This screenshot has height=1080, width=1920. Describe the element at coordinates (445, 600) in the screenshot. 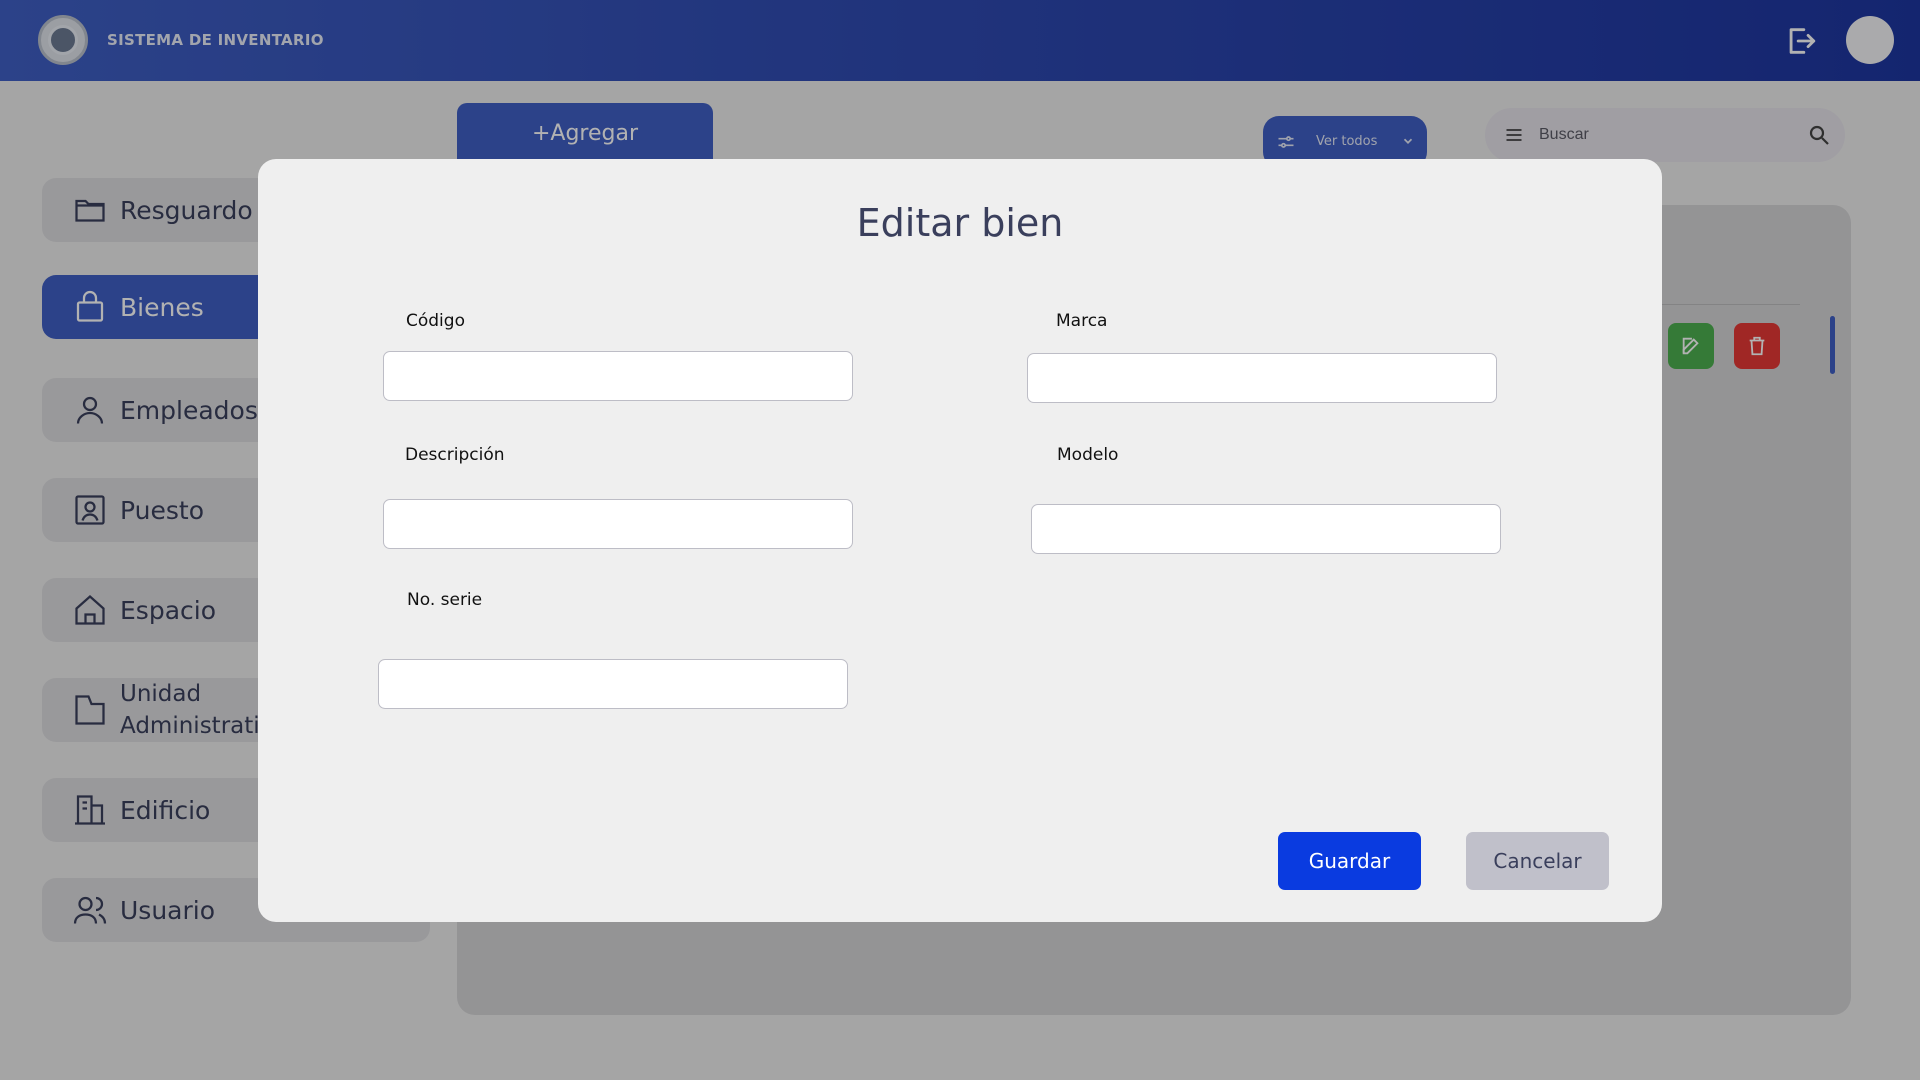

I see `no-serie-label: No. serie` at that location.